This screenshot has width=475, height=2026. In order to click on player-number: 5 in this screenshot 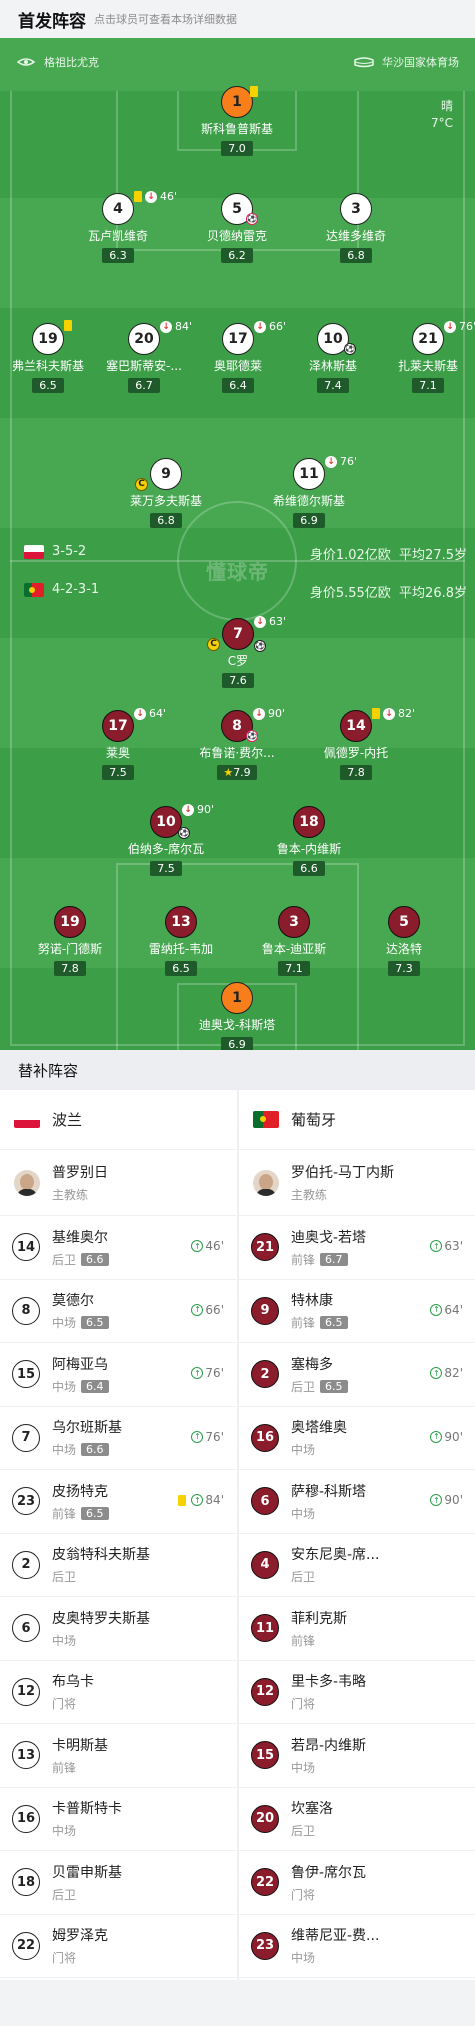, I will do `click(404, 922)`.